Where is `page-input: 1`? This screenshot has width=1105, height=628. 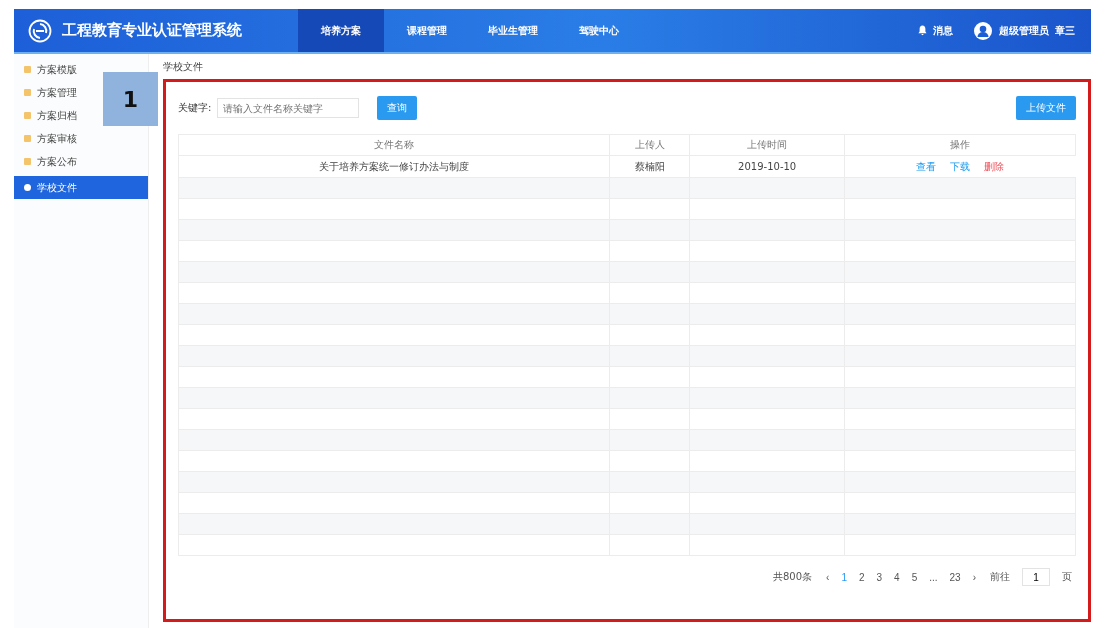 page-input: 1 is located at coordinates (1036, 577).